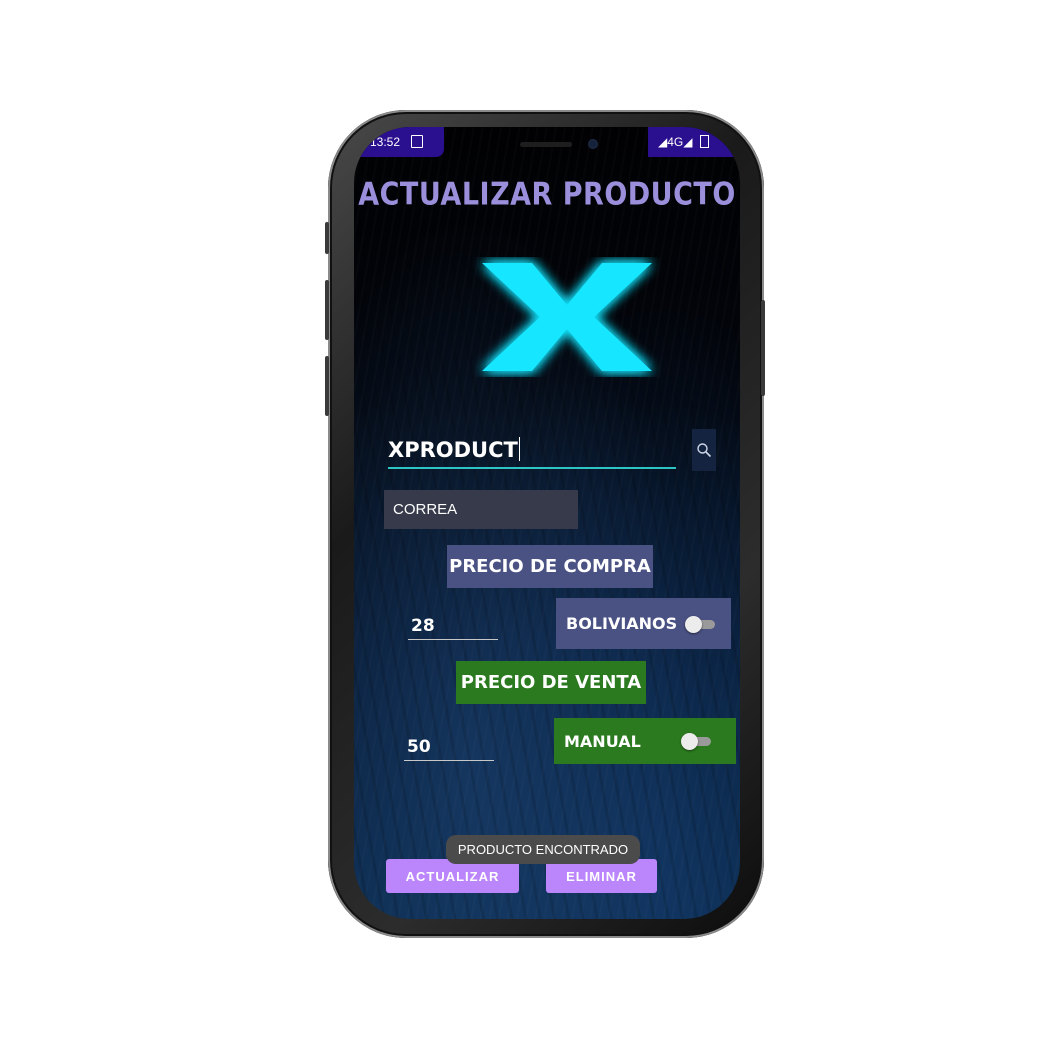  Describe the element at coordinates (453, 450) in the screenshot. I see `search-input-value: XPRODUCT` at that location.